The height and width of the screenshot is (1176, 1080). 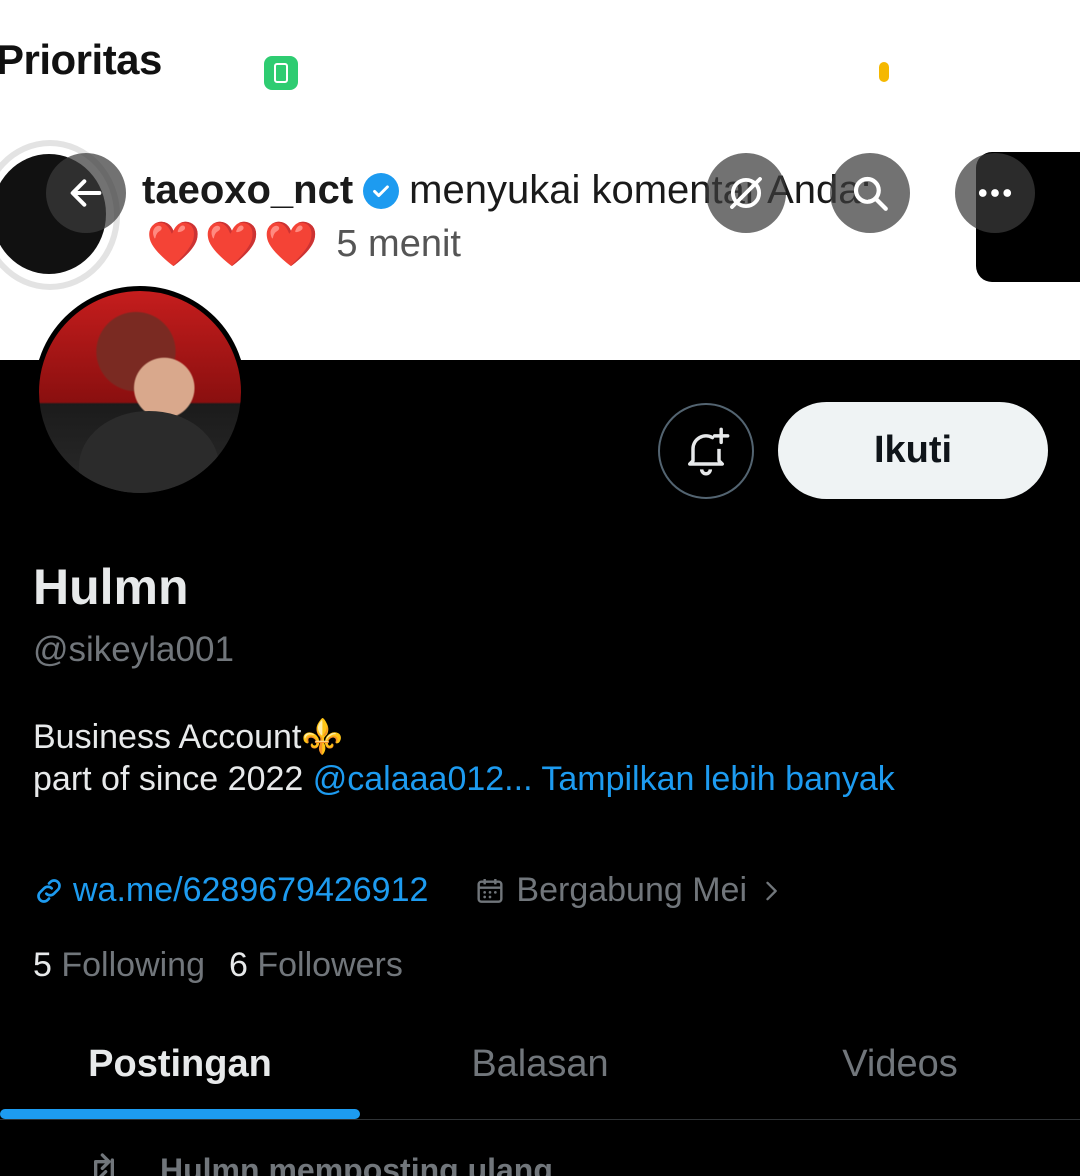 What do you see at coordinates (218, 965) in the screenshot?
I see `follow-counts: 5 Following 6 Followers` at bounding box center [218, 965].